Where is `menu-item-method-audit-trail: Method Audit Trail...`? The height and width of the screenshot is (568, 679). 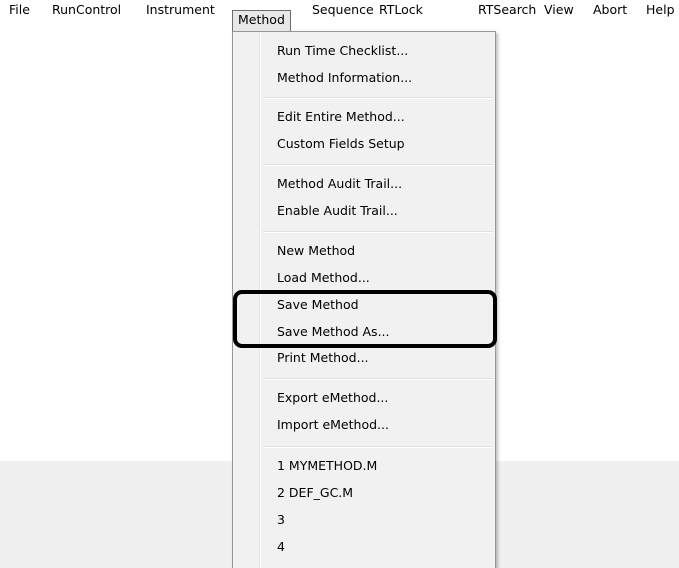
menu-item-method-audit-trail: Method Audit Trail... is located at coordinates (339, 184).